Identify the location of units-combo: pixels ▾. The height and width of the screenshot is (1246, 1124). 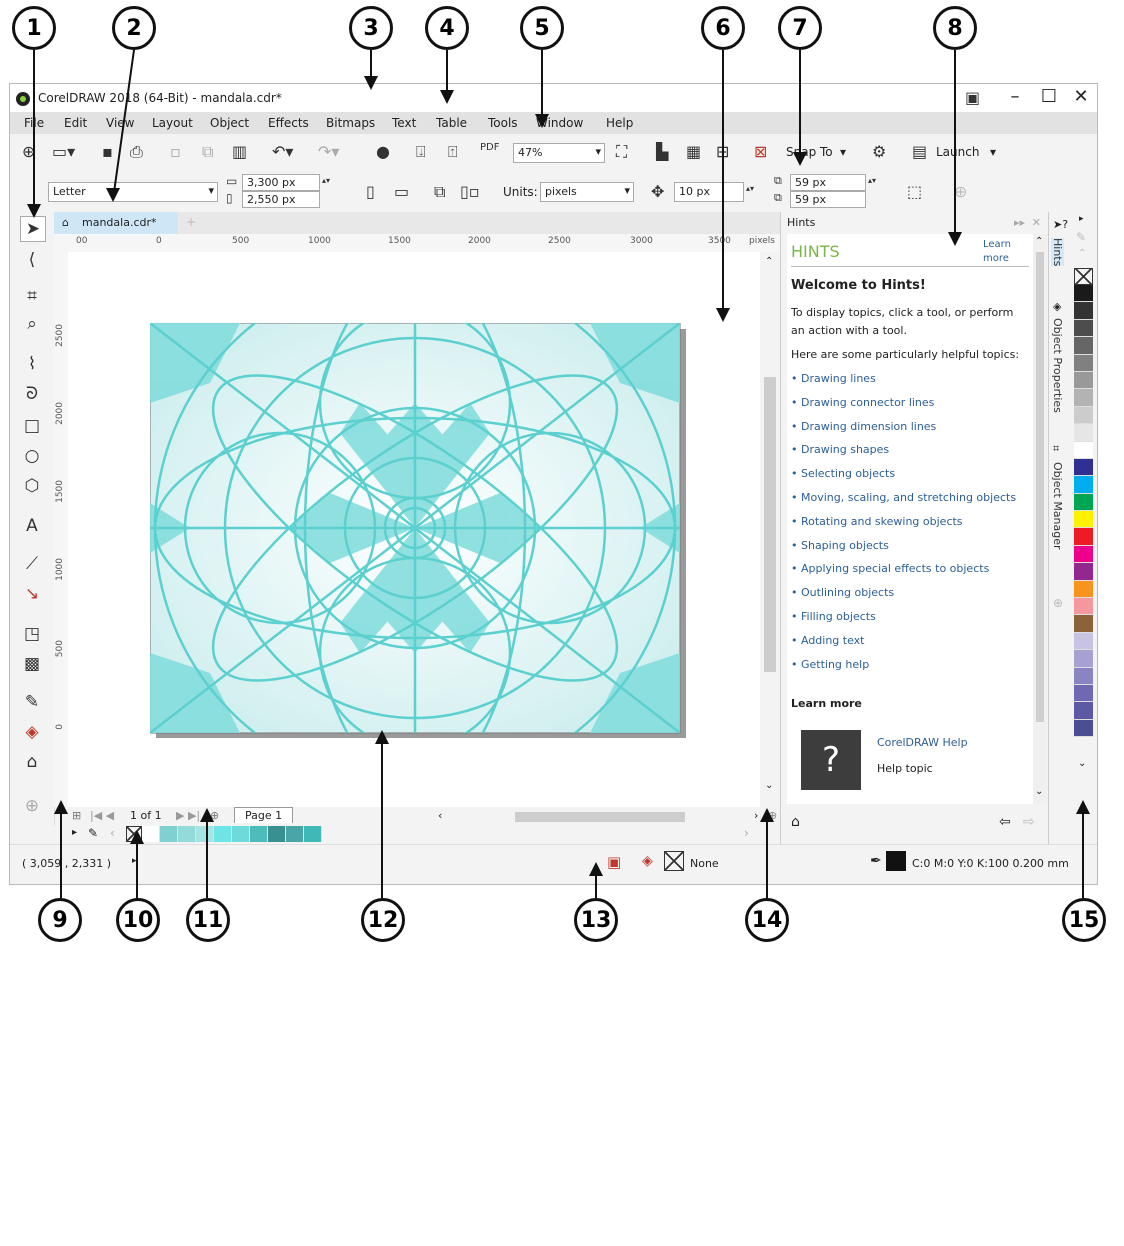
(587, 192).